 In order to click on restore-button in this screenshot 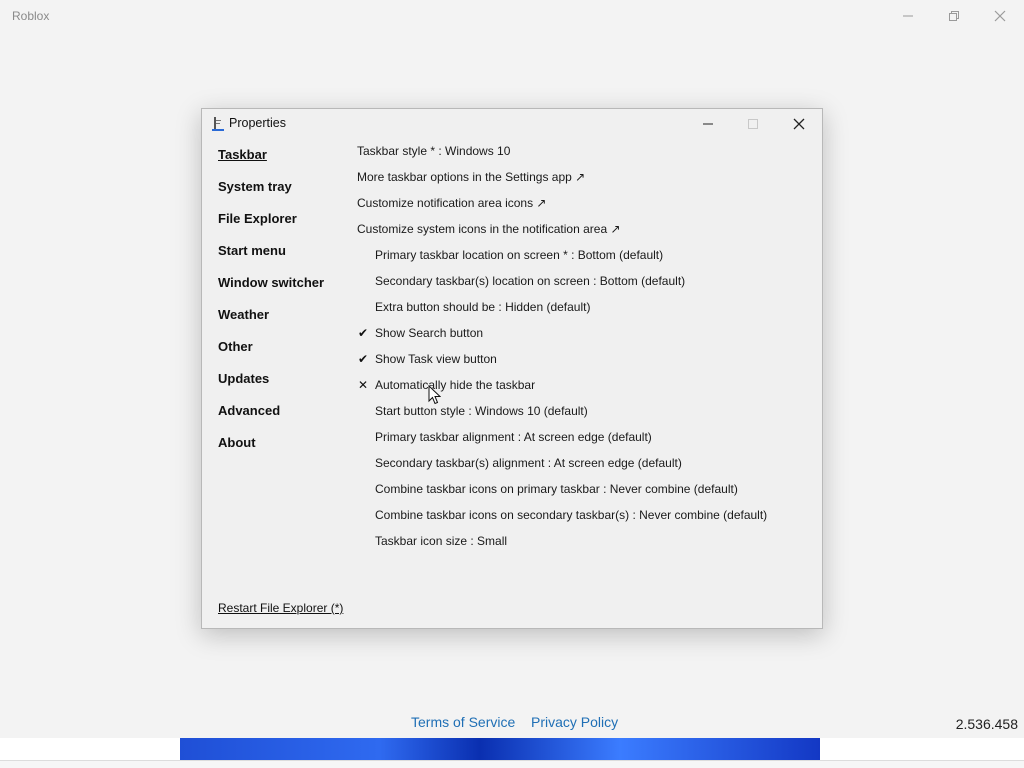, I will do `click(954, 16)`.